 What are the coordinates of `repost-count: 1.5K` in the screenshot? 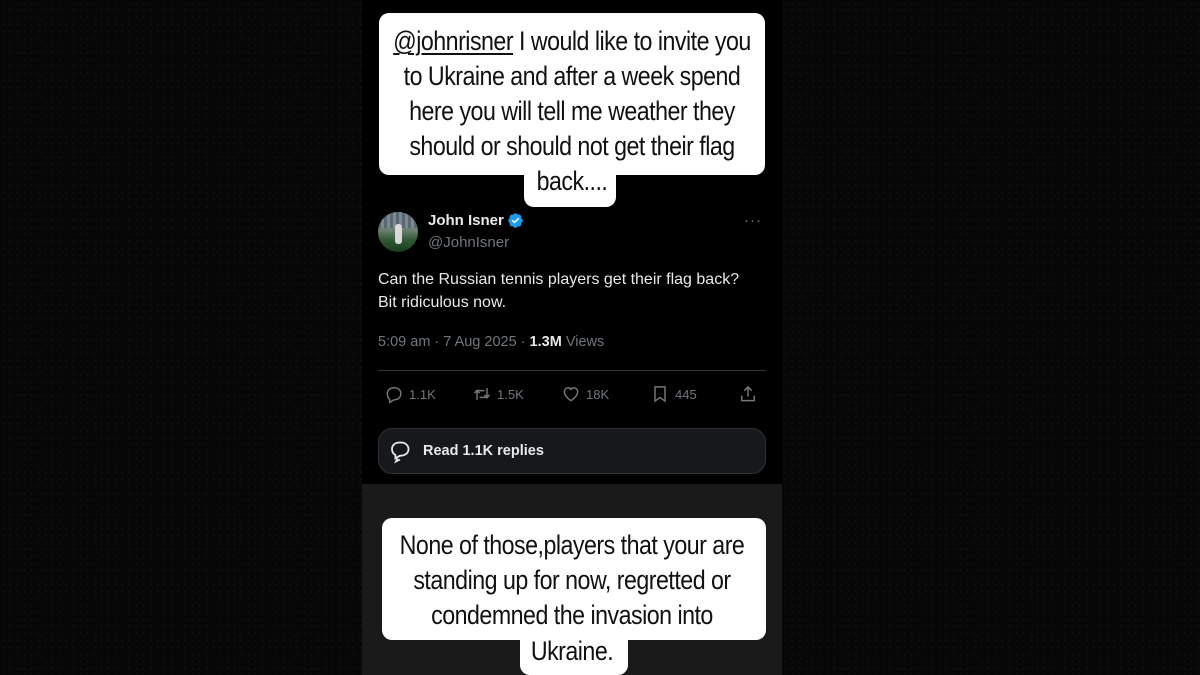 It's located at (510, 394).